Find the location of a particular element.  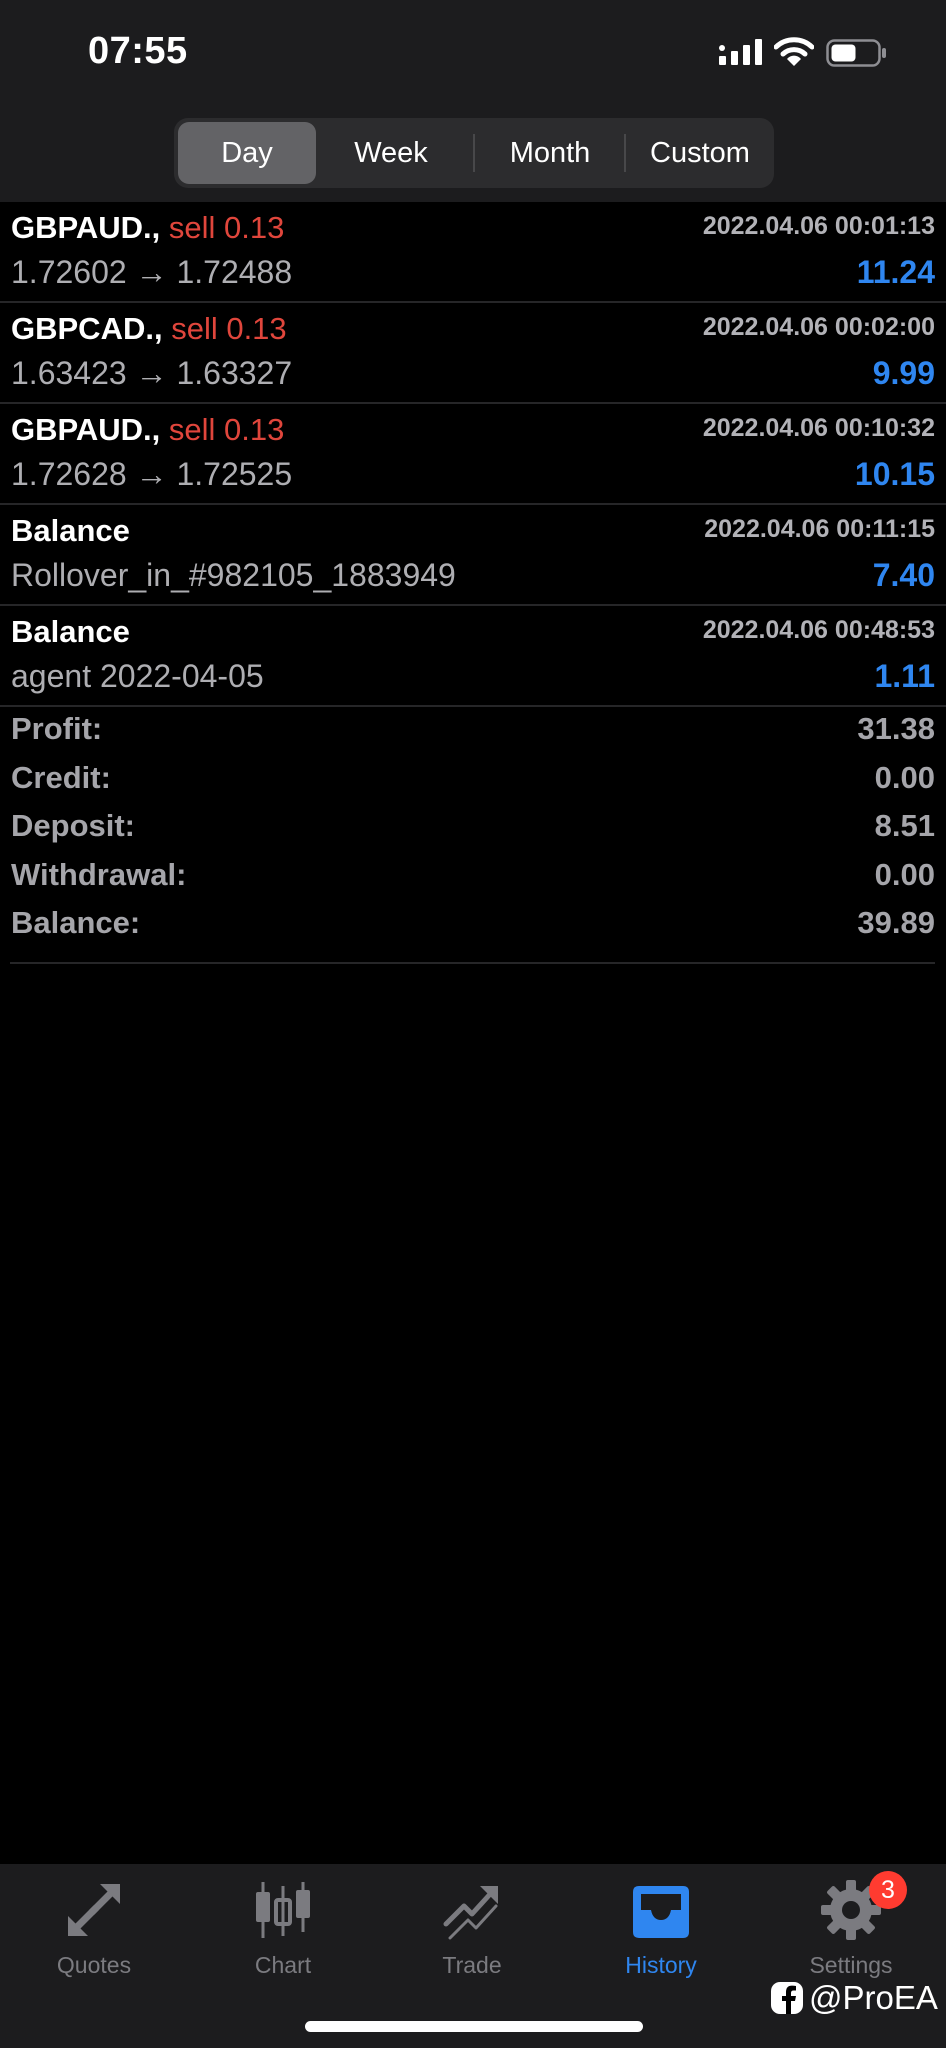

watermark: @ProEA is located at coordinates (854, 1998).